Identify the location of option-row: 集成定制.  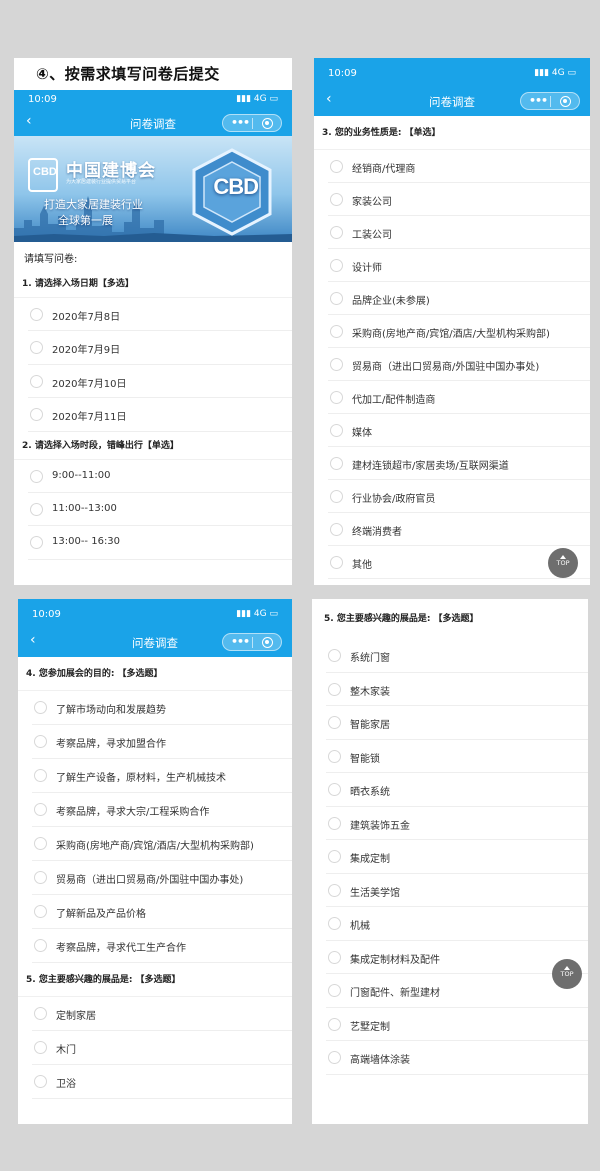
(457, 857).